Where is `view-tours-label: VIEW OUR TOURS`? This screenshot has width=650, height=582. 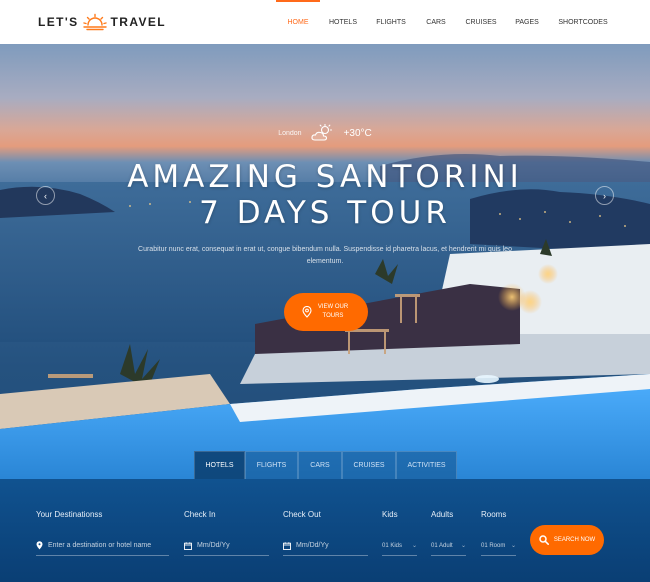 view-tours-label: VIEW OUR TOURS is located at coordinates (333, 311).